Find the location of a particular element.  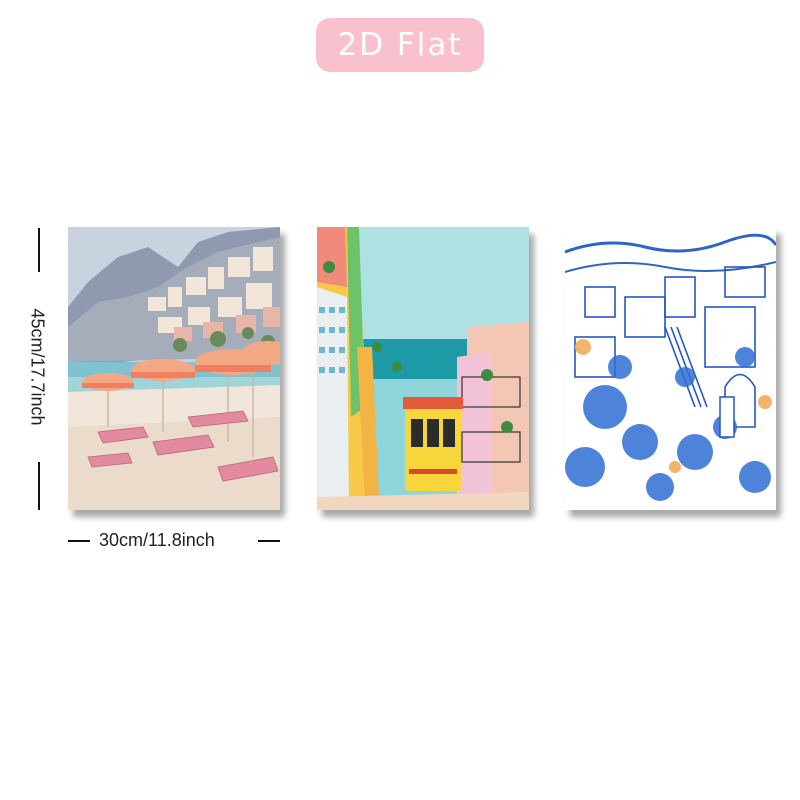

artwork-beach-panel is located at coordinates (174, 368).